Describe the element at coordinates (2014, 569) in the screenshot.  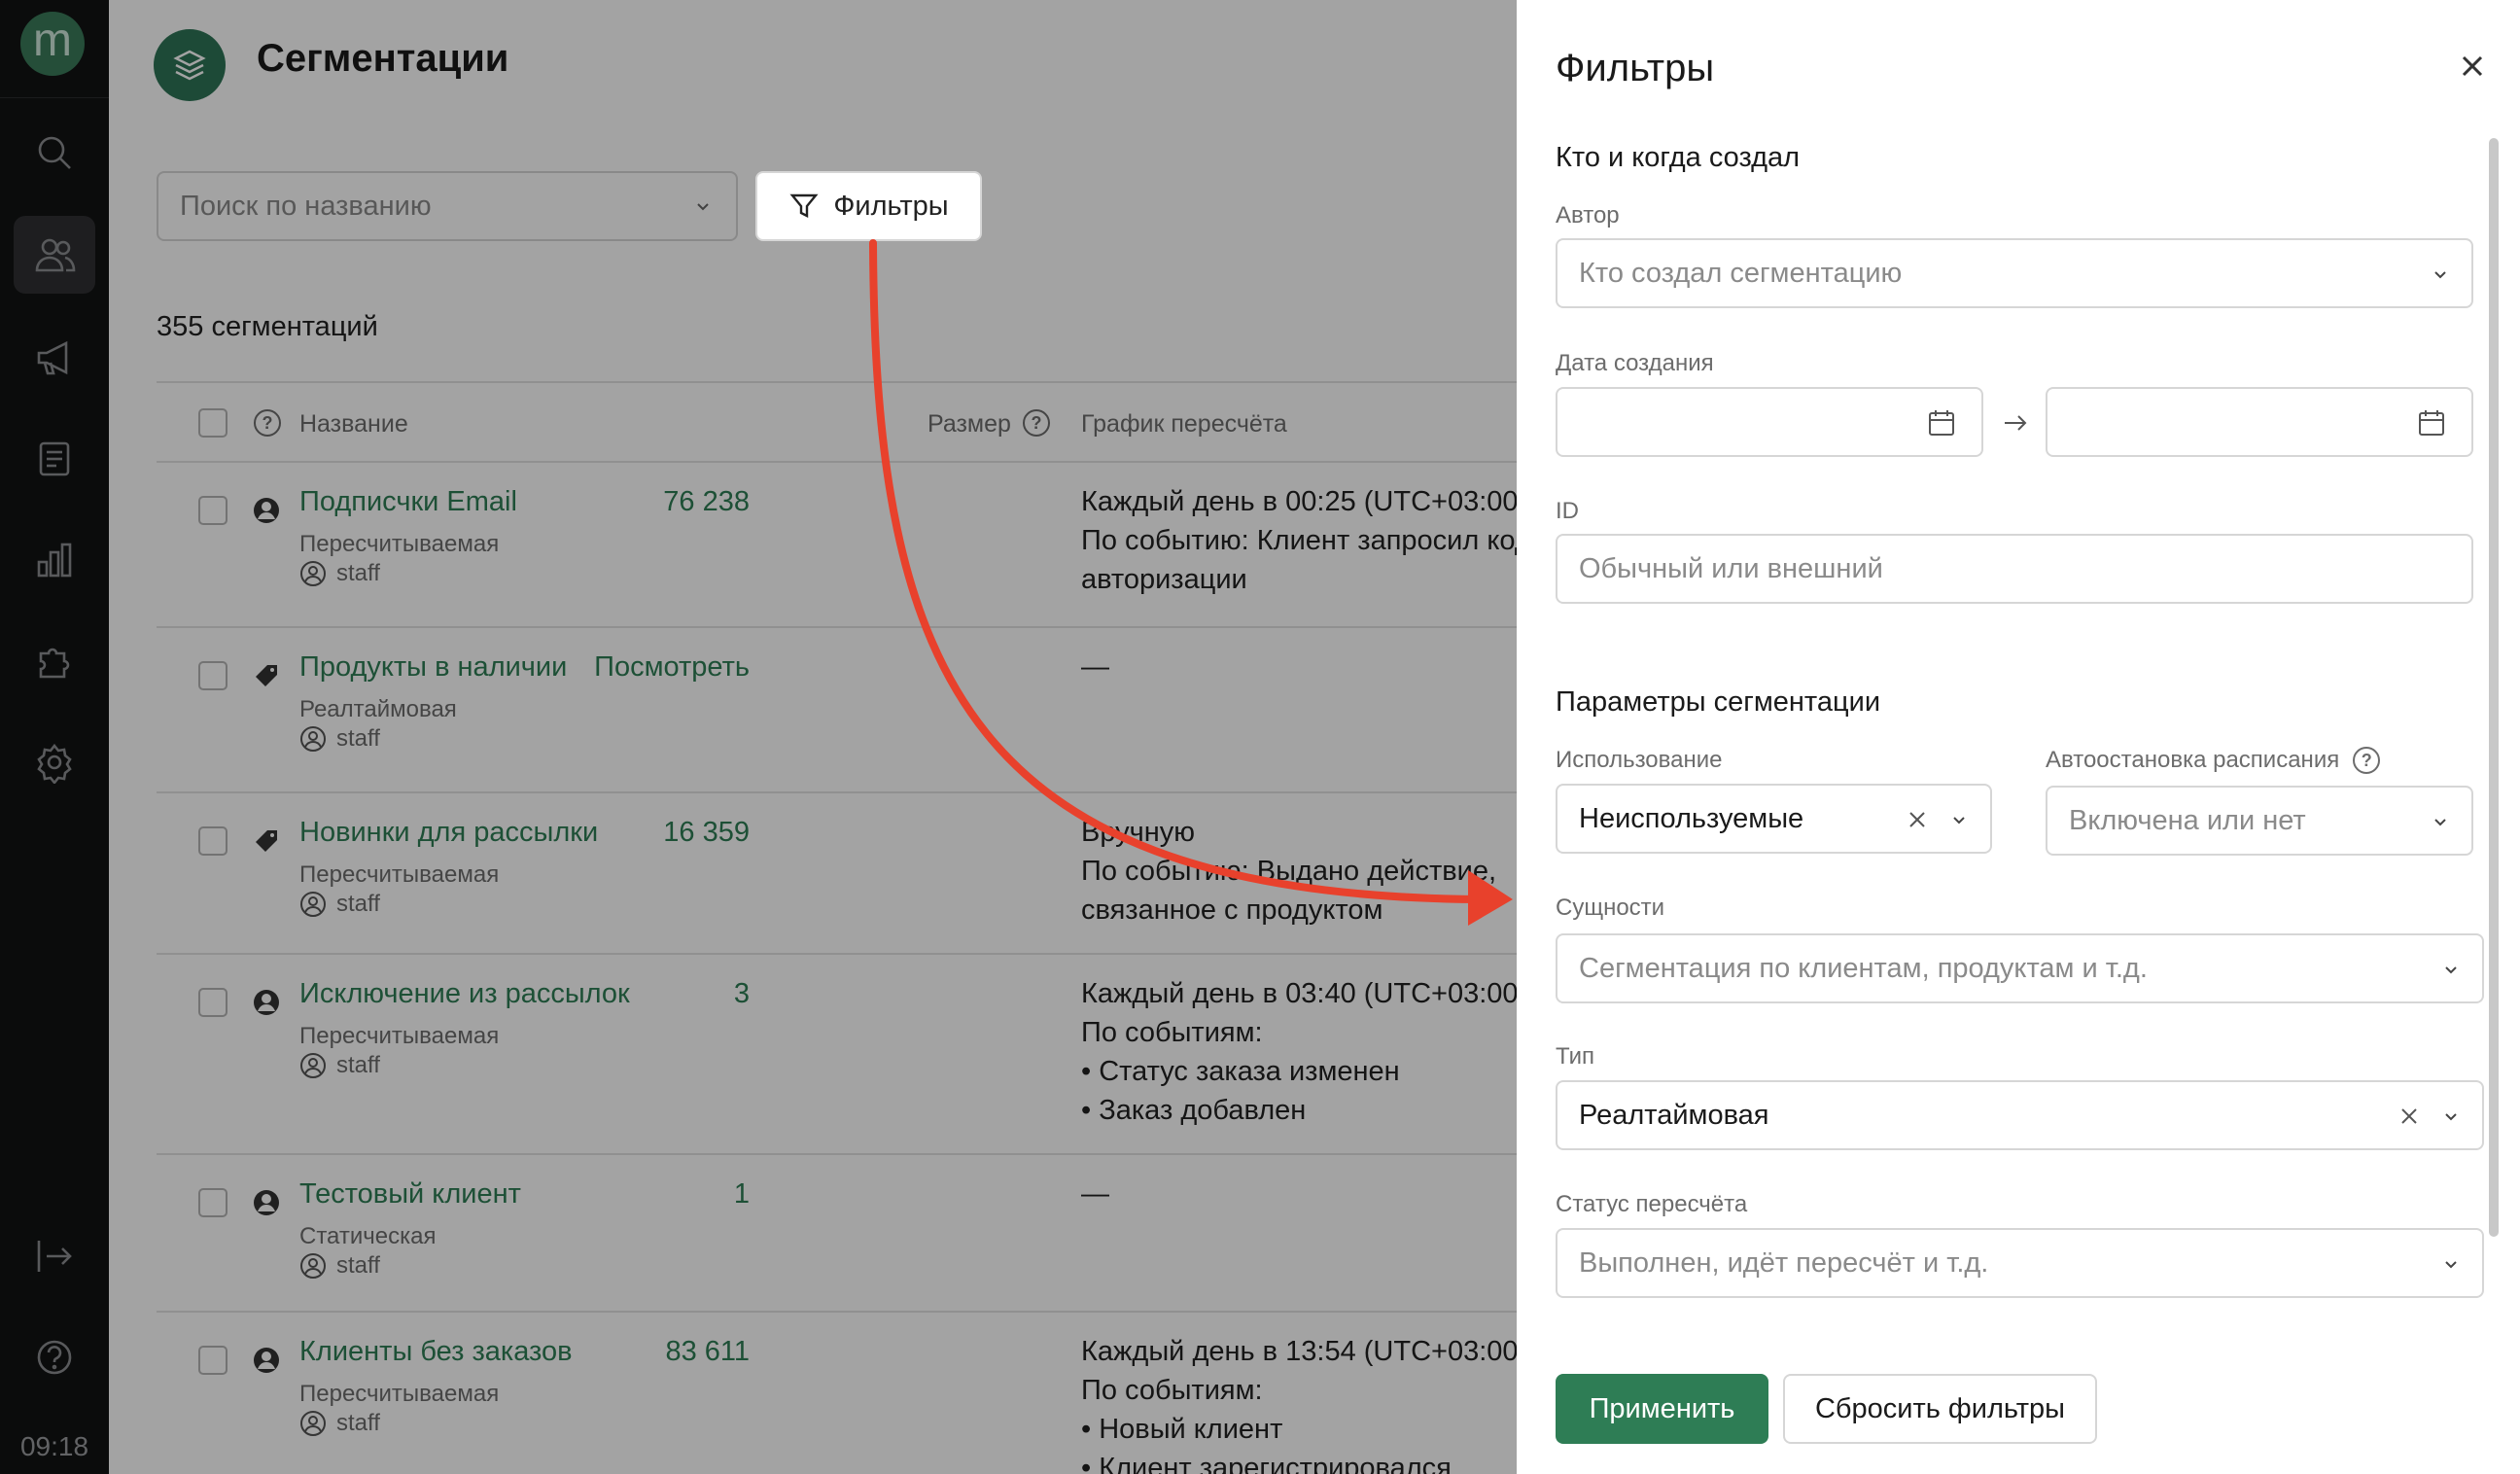
I see `id-input: Обычный или внешний` at that location.